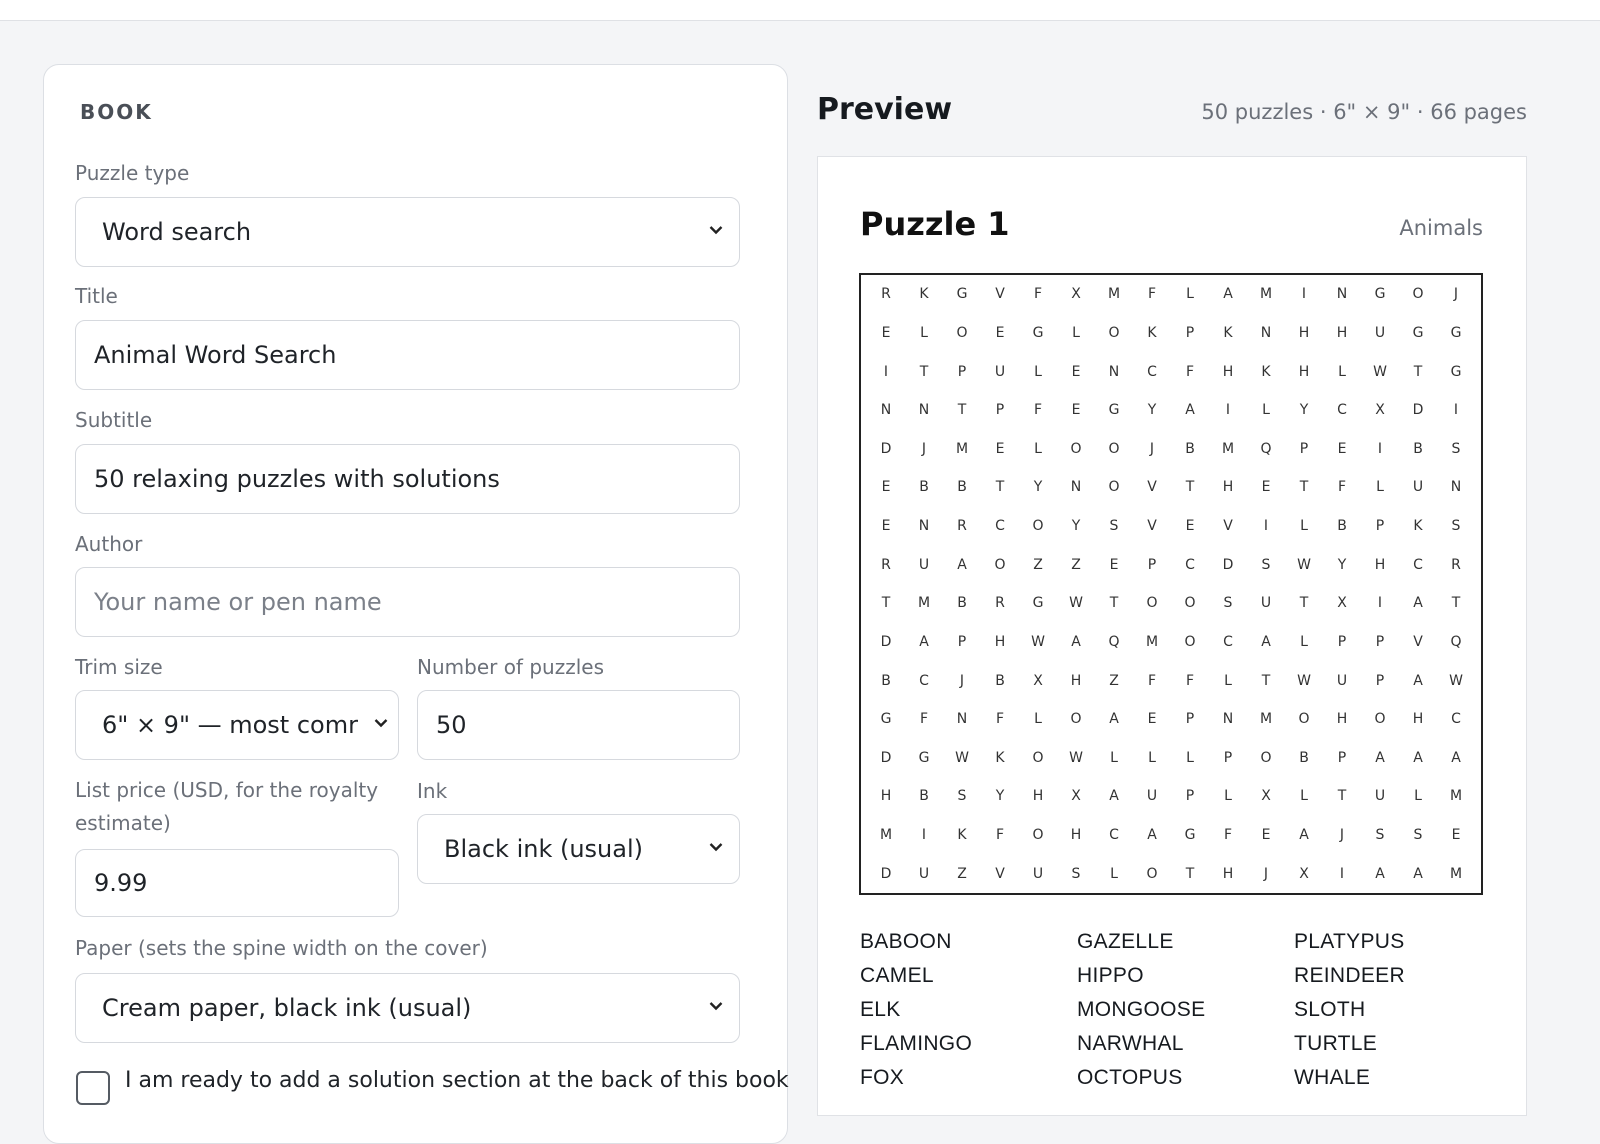 The height and width of the screenshot is (1144, 1600). Describe the element at coordinates (1380, 796) in the screenshot. I see `grid-cell: U` at that location.